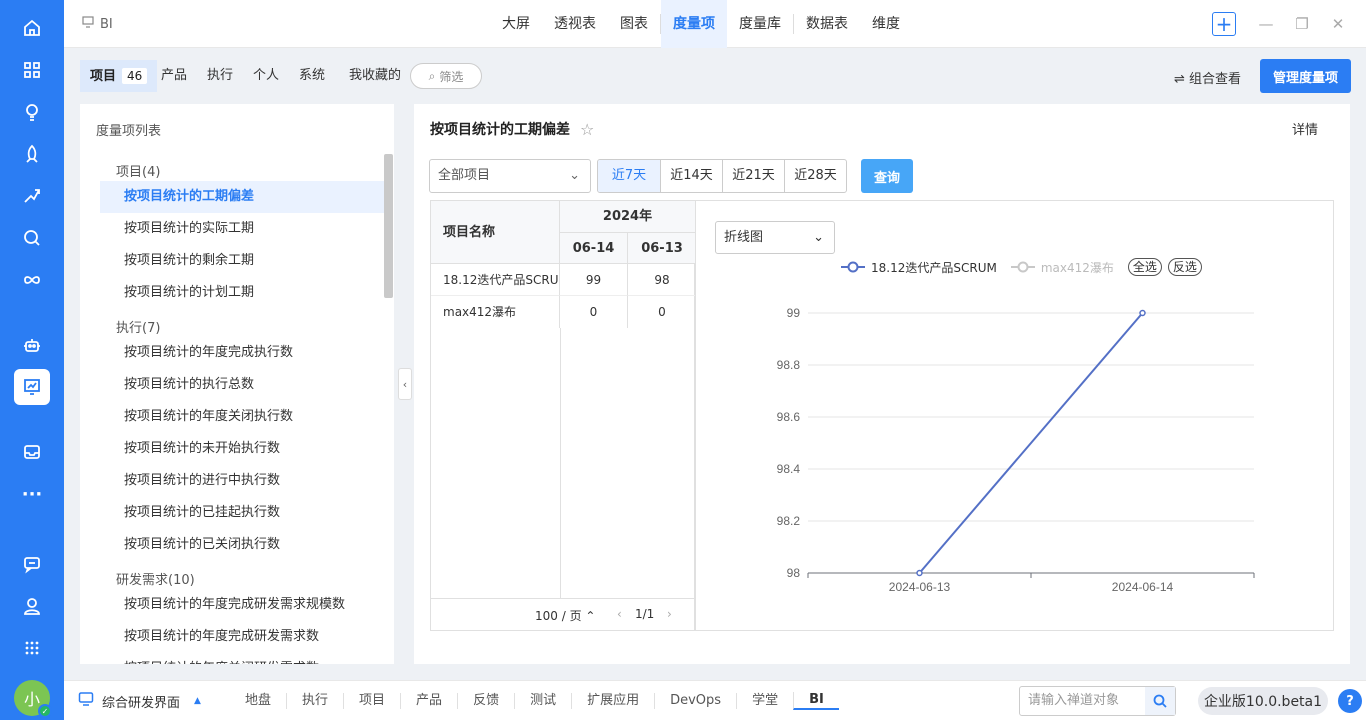 This screenshot has width=1366, height=720. What do you see at coordinates (388, 226) in the screenshot?
I see `scrollbar-thumb` at bounding box center [388, 226].